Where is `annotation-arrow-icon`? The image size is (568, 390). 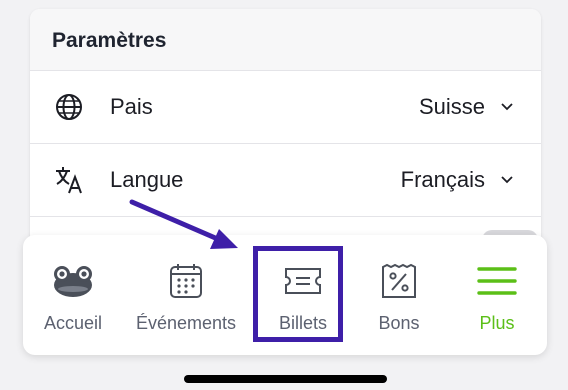 annotation-arrow-icon is located at coordinates (183, 224).